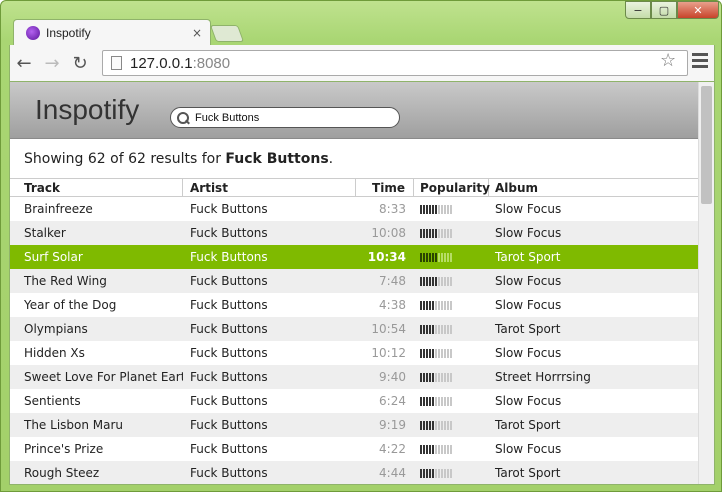 The height and width of the screenshot is (492, 722). I want to click on table-row: Surf Solar Fuck Buttons 10:34 Tarot Sport, so click(355, 257).